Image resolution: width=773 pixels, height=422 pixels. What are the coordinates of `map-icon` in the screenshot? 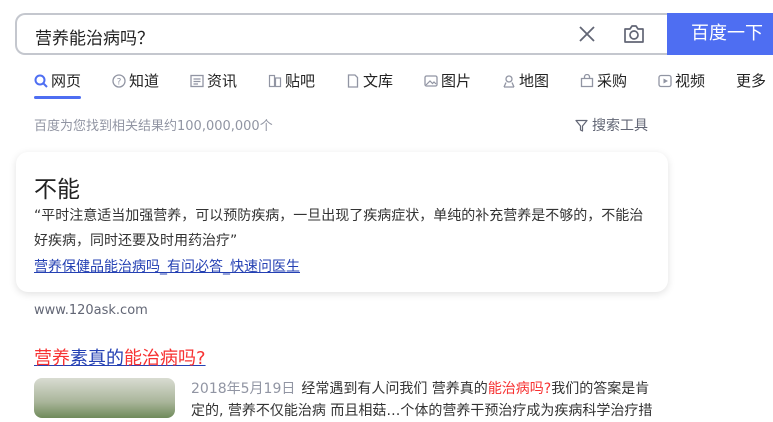 It's located at (509, 81).